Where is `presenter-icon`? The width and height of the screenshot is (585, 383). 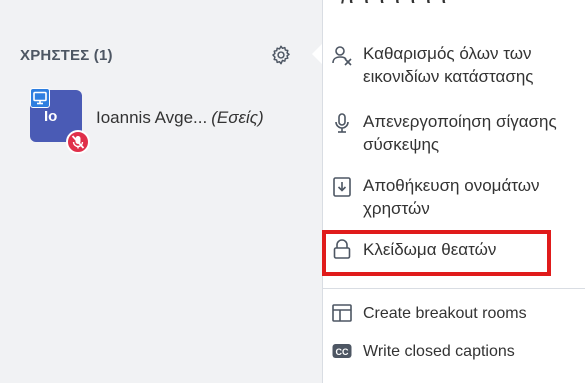 presenter-icon is located at coordinates (40, 98).